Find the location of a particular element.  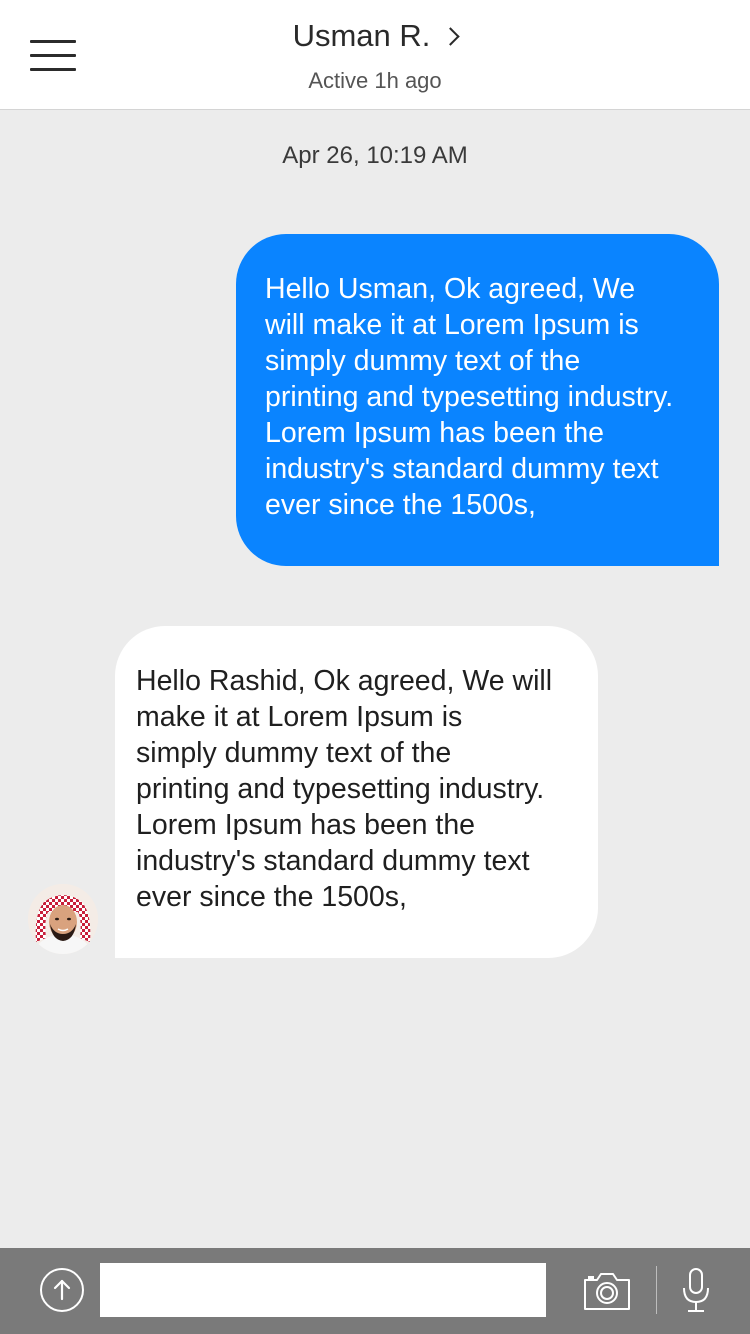

message-line: make it at Lorem Ipsum is is located at coordinates (299, 717).